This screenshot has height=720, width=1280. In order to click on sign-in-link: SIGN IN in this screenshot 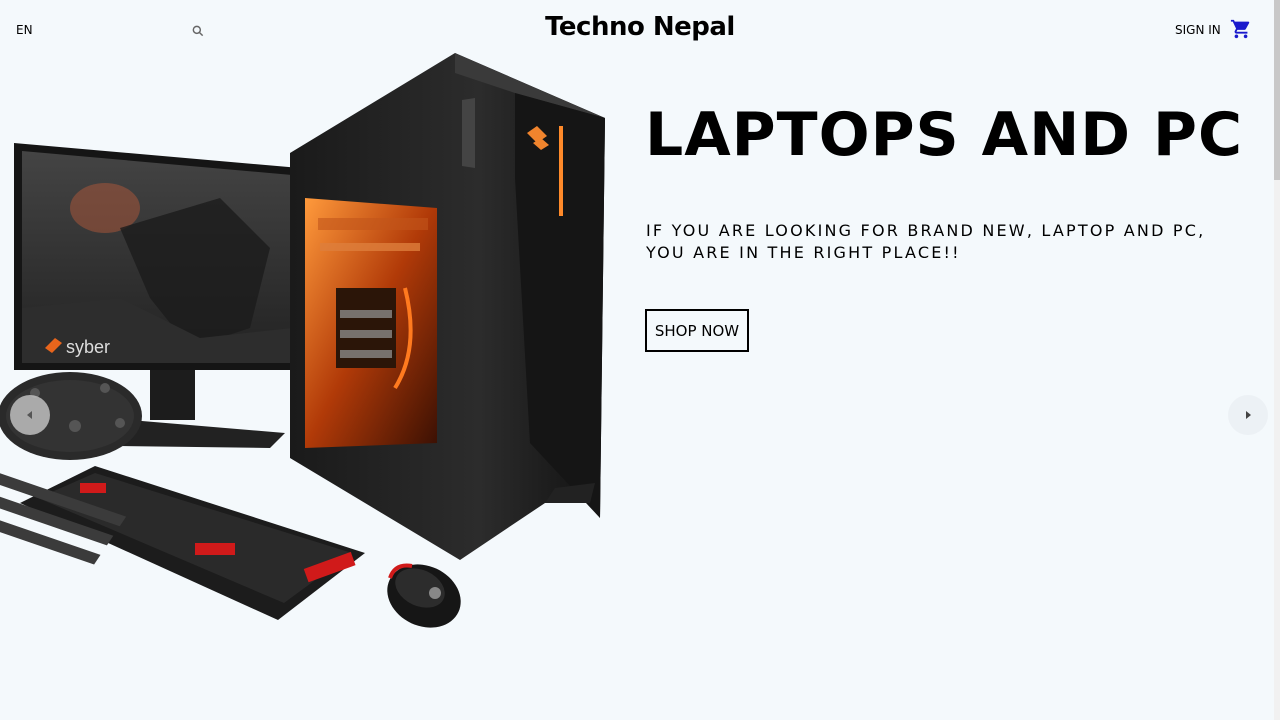, I will do `click(1198, 30)`.